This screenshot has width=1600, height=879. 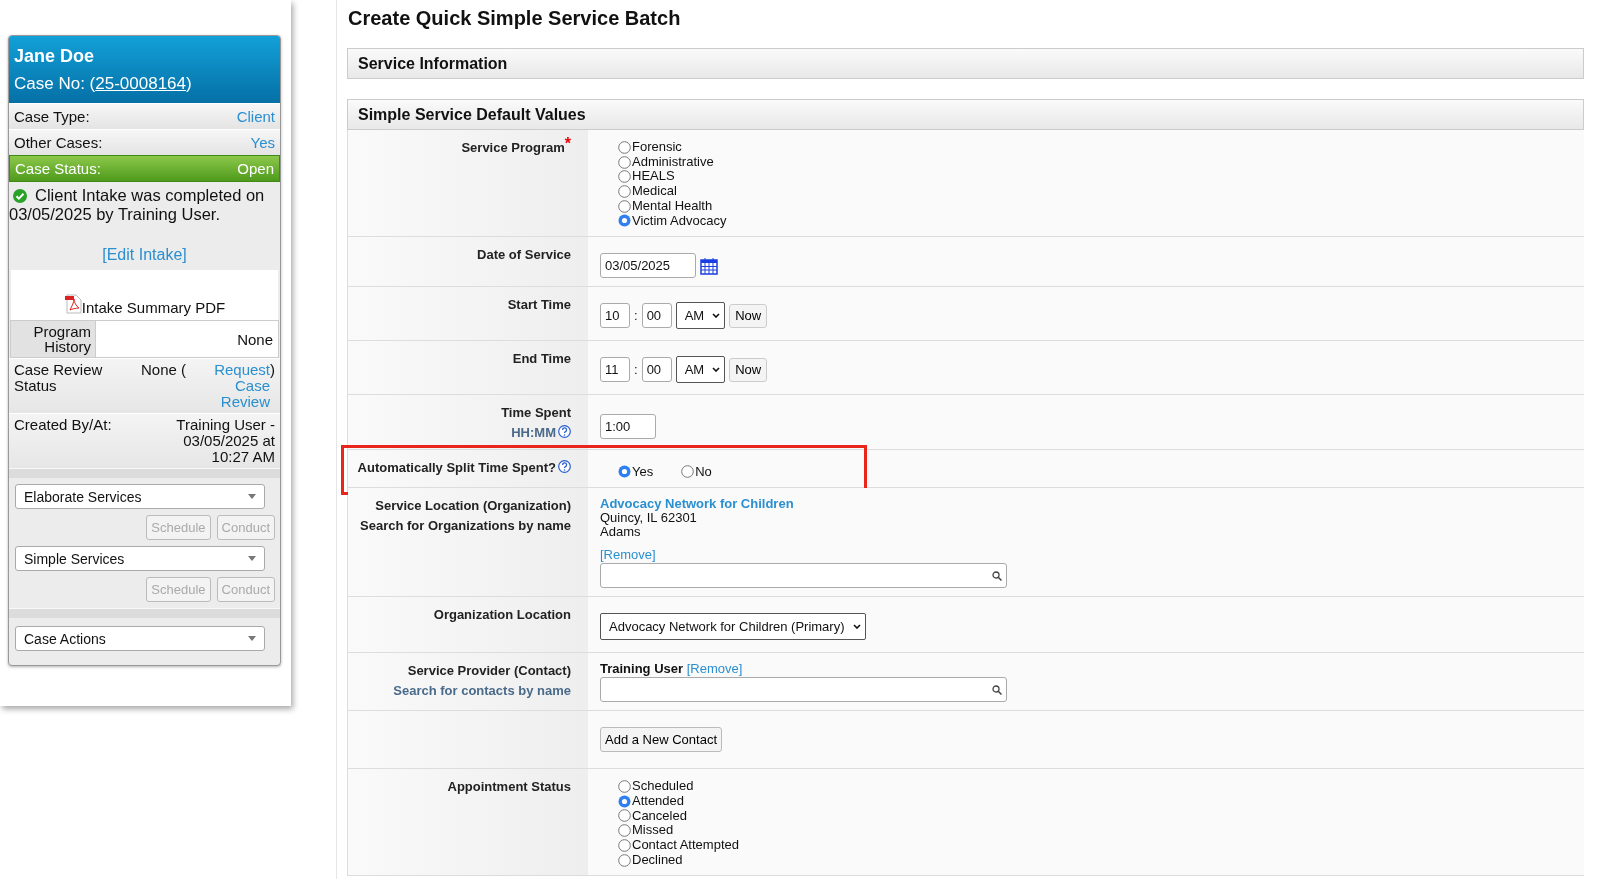 What do you see at coordinates (643, 472) in the screenshot?
I see `option-label: Yes` at bounding box center [643, 472].